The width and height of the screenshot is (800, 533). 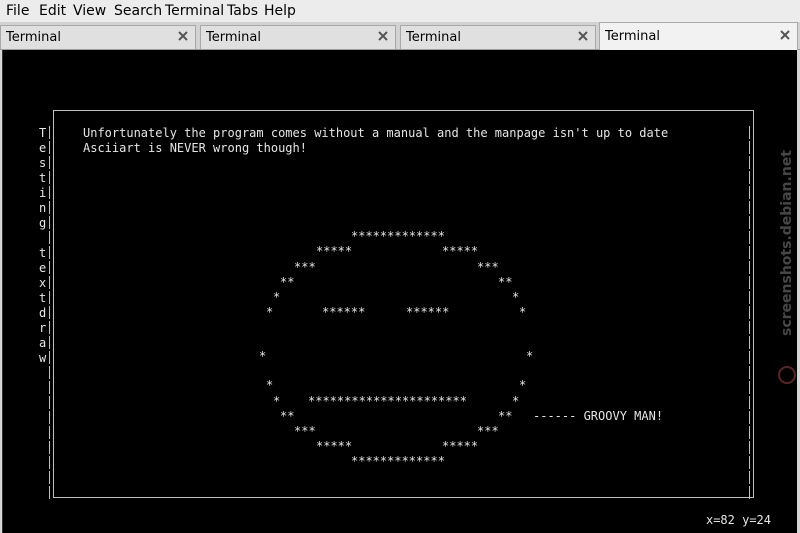 I want to click on tab-terminal-3: Terminal, so click(x=498, y=37).